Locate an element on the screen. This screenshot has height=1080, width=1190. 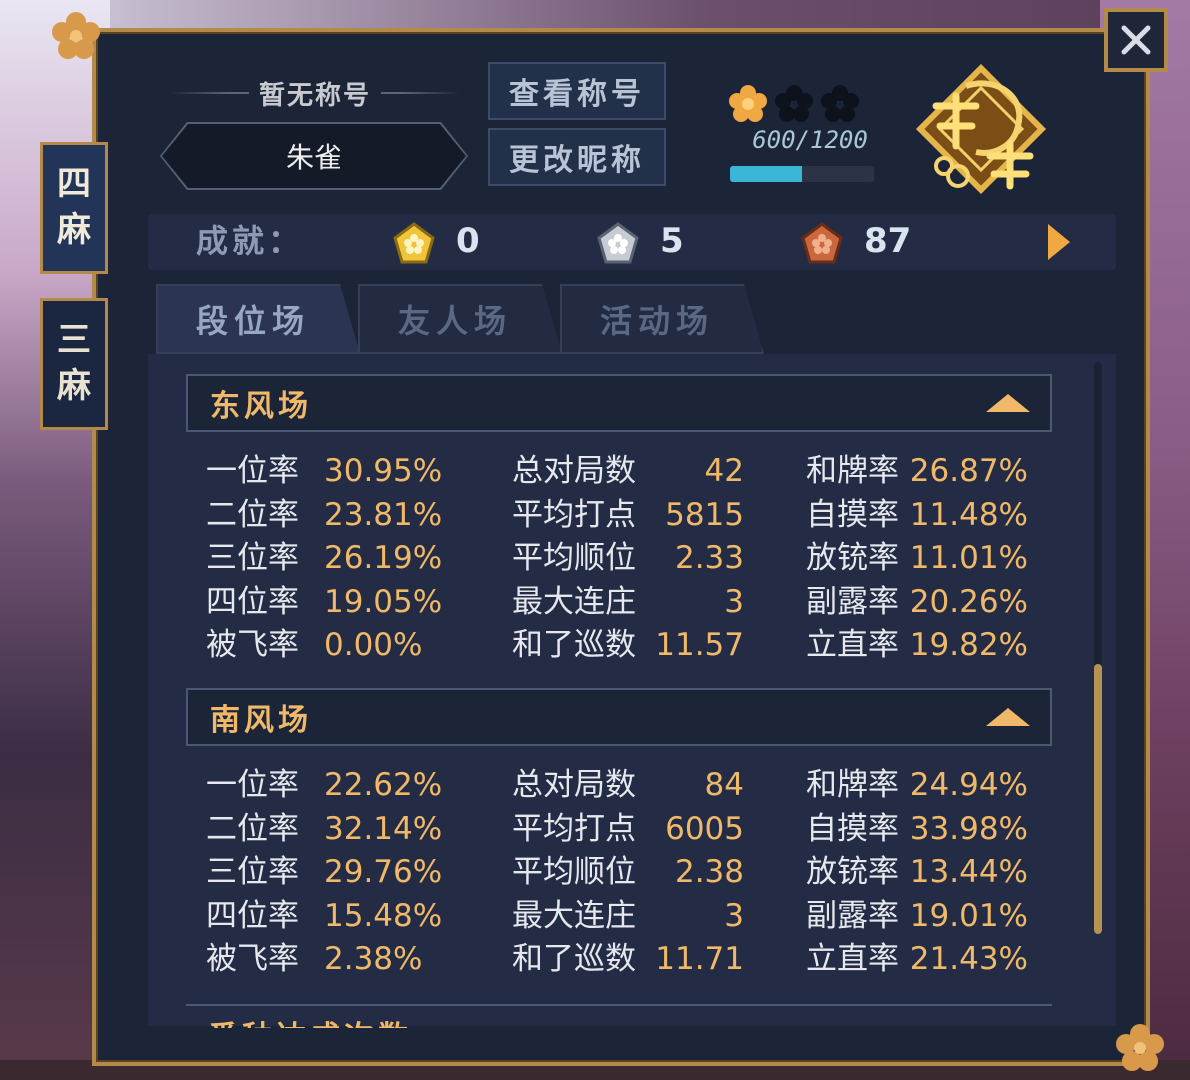
achievements-label: 成就： is located at coordinates (250, 241).